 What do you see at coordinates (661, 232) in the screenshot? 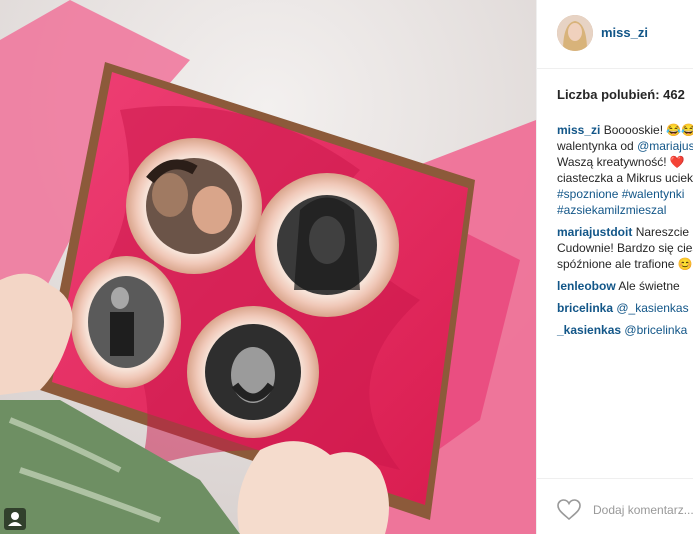
I see `comment-text: Nareszcie` at bounding box center [661, 232].